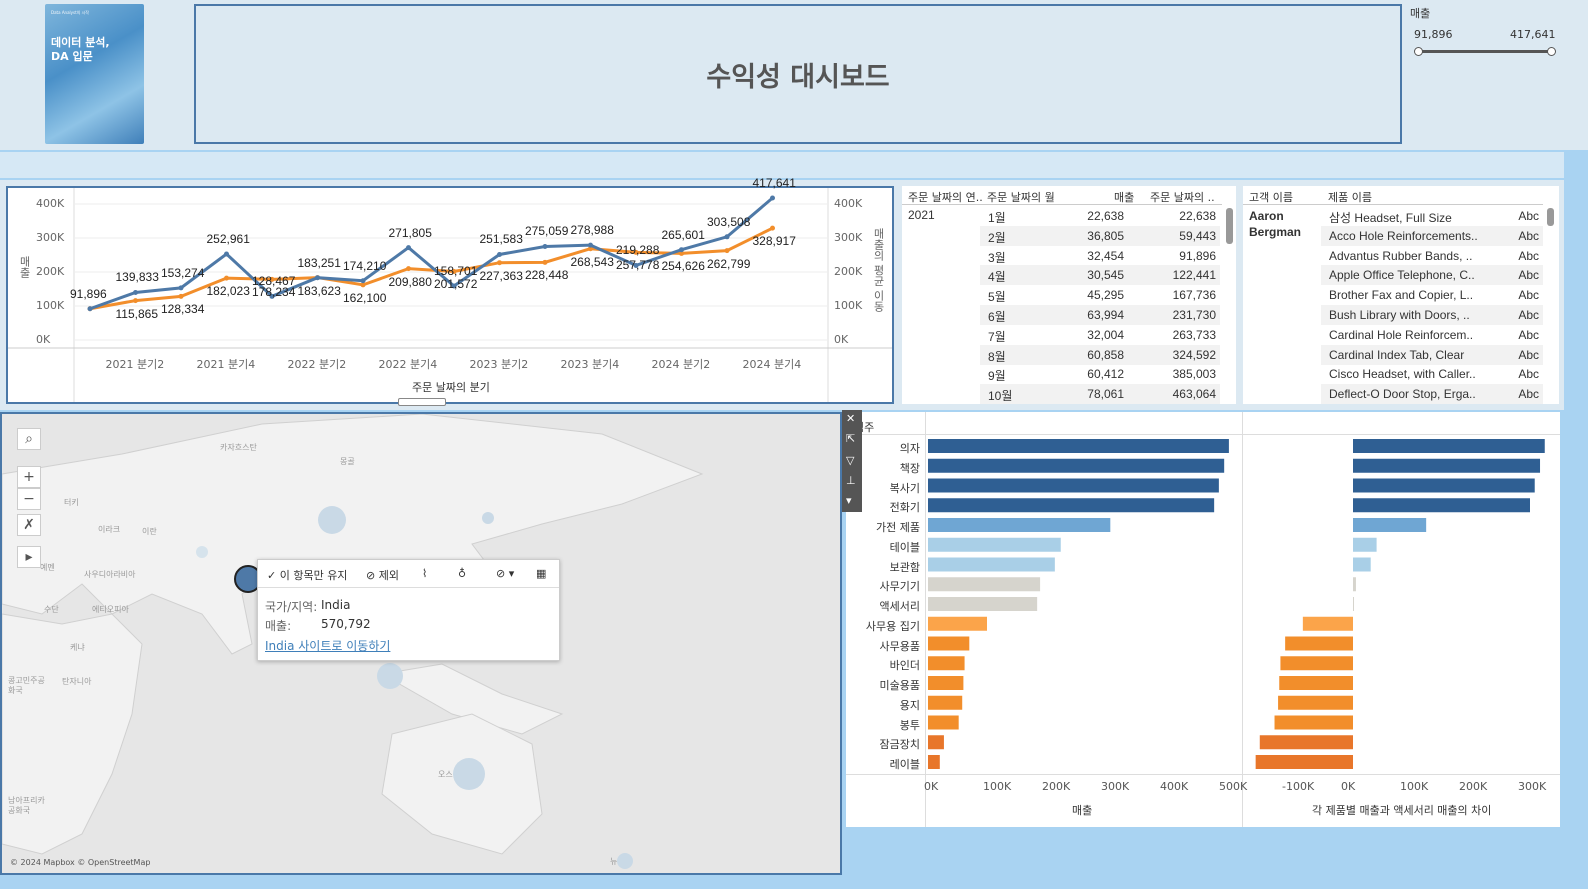 The width and height of the screenshot is (1588, 889). What do you see at coordinates (1182, 197) in the screenshot?
I see `col-header-running: 주문 날짜의 ..` at bounding box center [1182, 197].